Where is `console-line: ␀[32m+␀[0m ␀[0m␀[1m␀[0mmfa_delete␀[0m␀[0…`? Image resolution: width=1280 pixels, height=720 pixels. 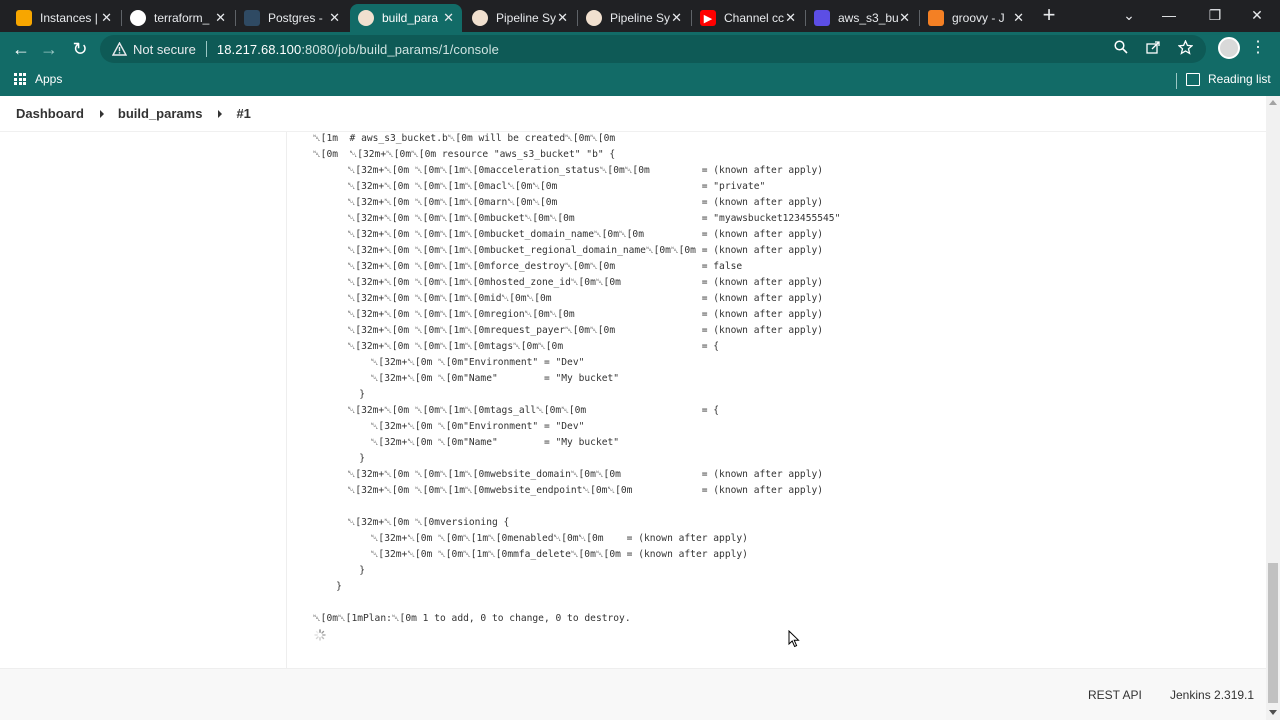 console-line: ␀[32m+␀[0m ␀[0m␀[1m␀[0mmfa_delete␀[0m␀[0… is located at coordinates (530, 554).